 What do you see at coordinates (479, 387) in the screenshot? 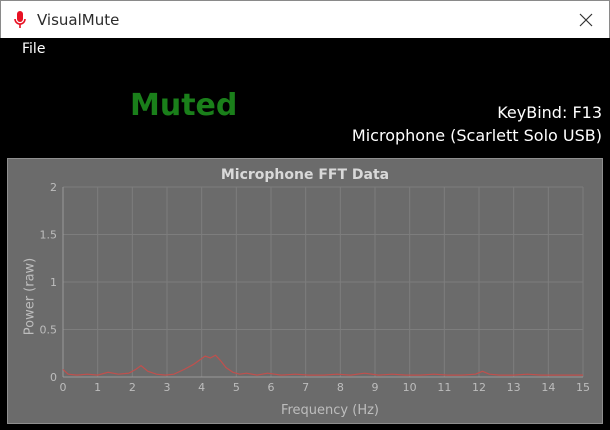
I see `x-tick-label: 12` at bounding box center [479, 387].